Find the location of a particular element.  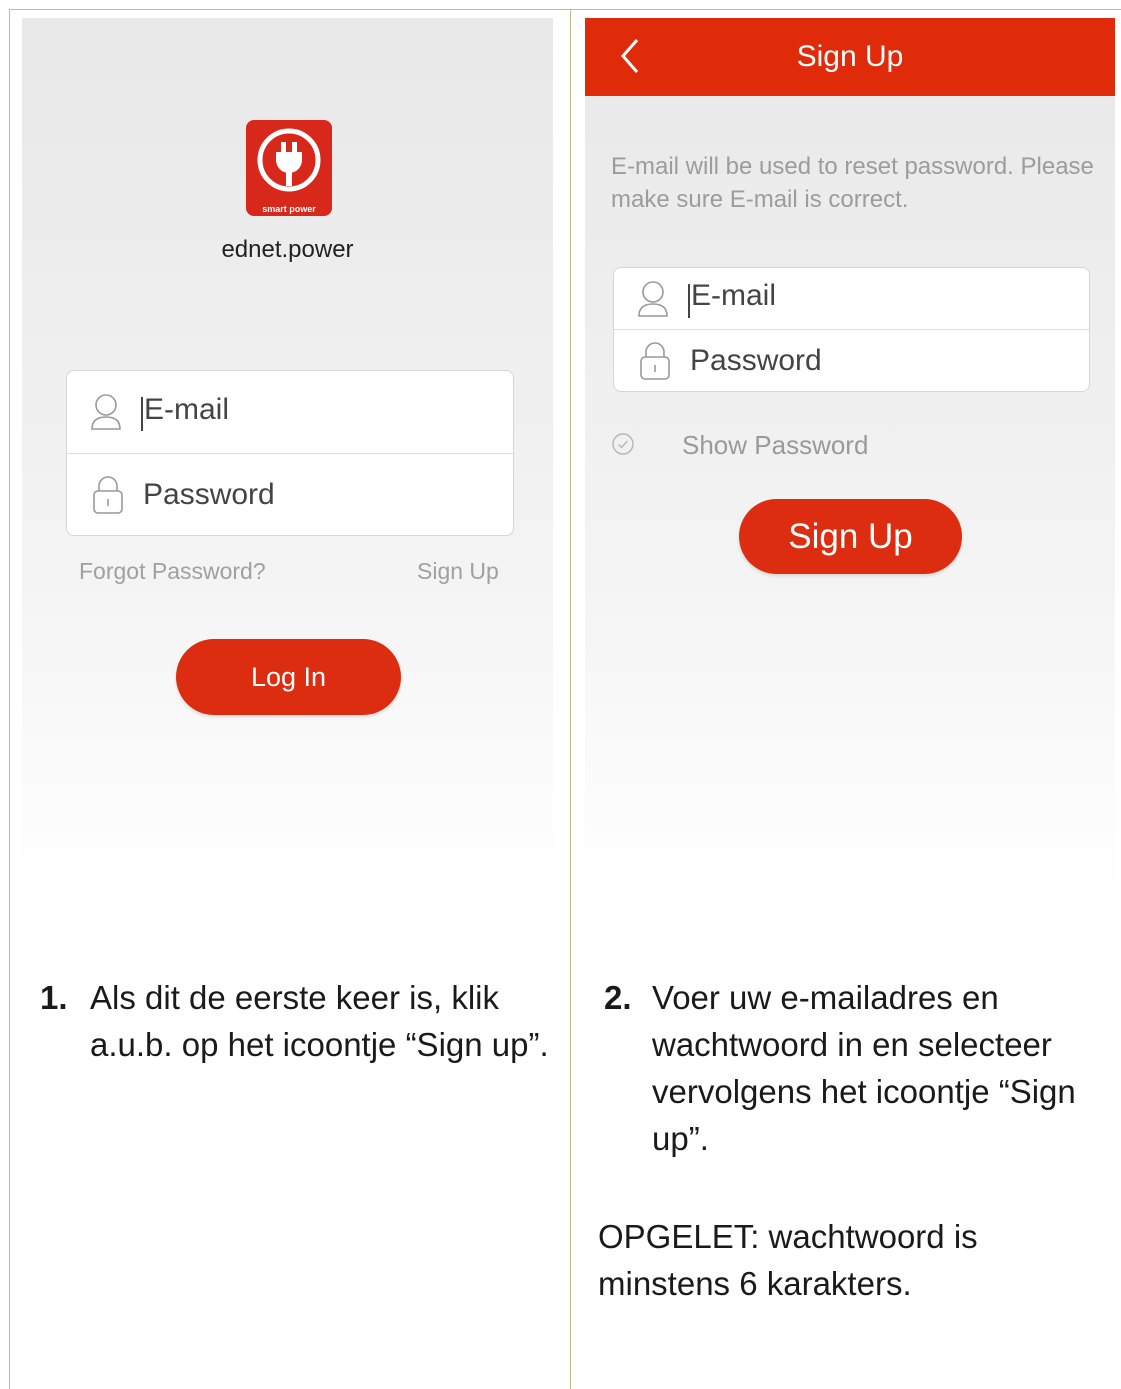

app-logo: smart power is located at coordinates (289, 168).